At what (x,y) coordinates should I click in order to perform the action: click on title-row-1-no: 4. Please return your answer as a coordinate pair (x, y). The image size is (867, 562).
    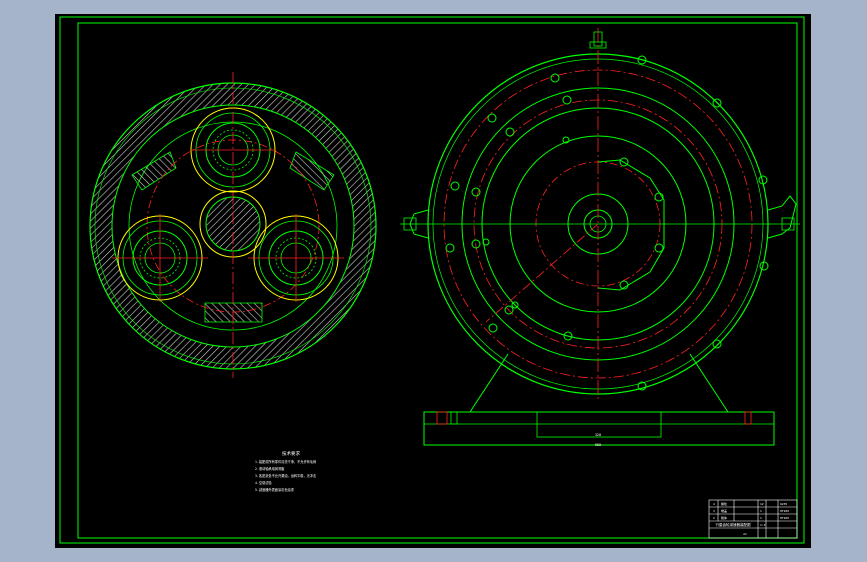
    Looking at the image, I should click on (714, 504).